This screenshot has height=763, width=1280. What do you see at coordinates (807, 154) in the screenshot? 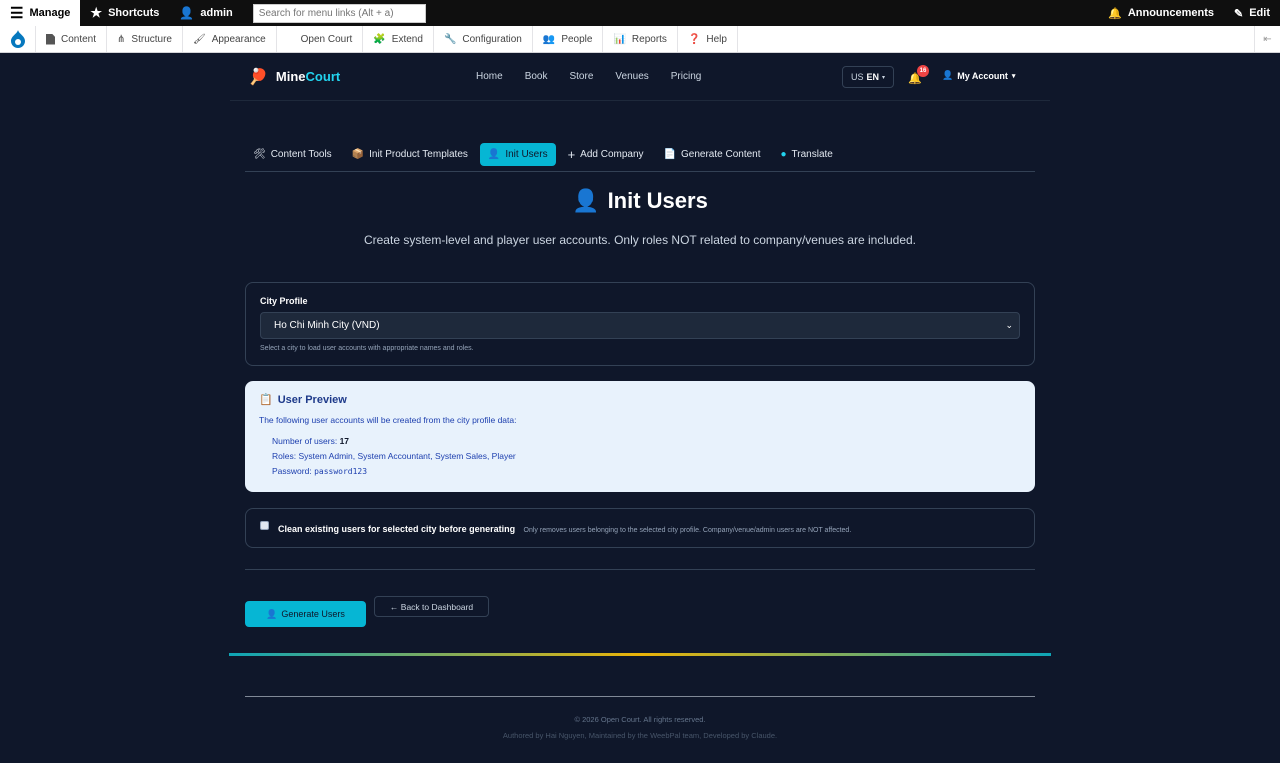
I see `tab-translate: ● Translate` at bounding box center [807, 154].